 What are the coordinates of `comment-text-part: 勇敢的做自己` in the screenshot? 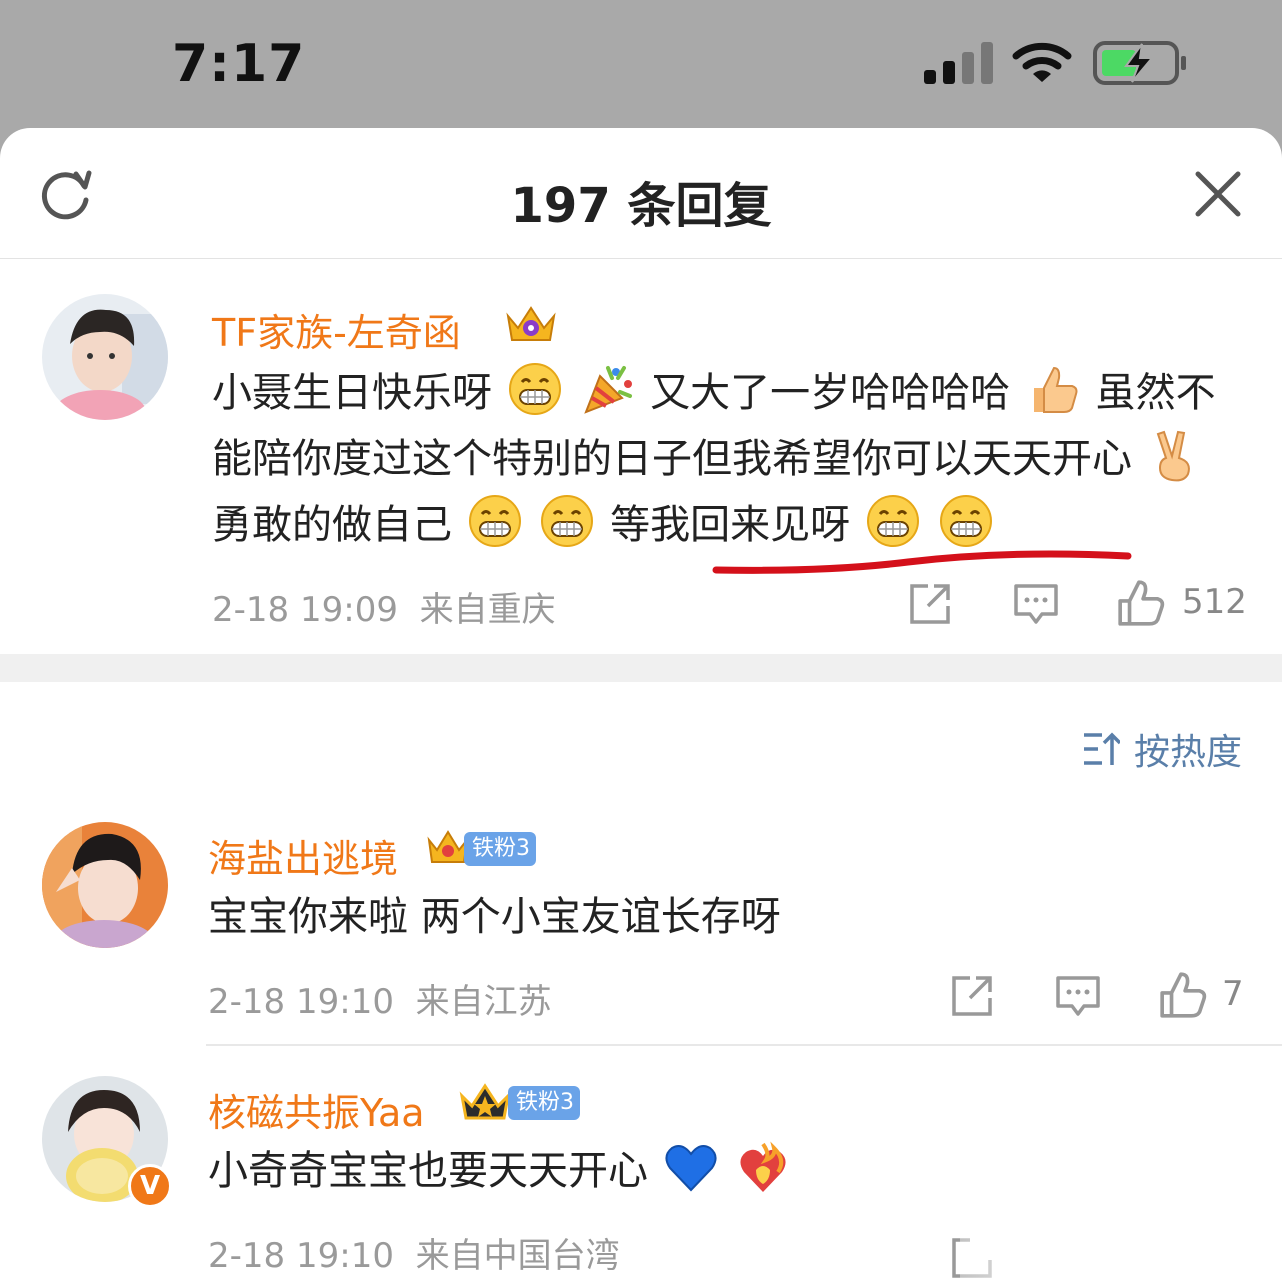 It's located at (332, 525).